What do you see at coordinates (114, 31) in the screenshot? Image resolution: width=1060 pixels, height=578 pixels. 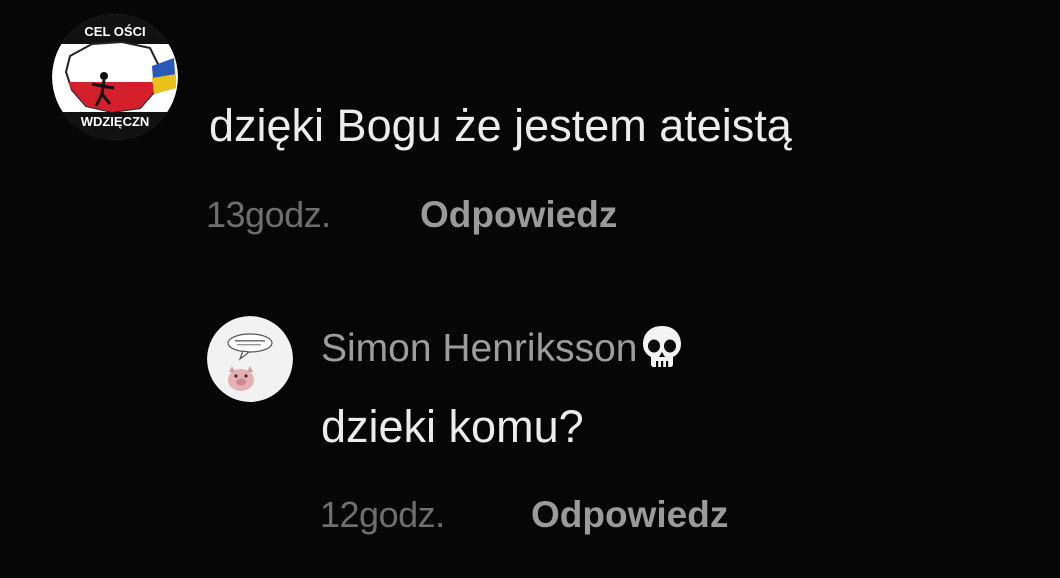 I see `svg-text: CEL OŚCI` at bounding box center [114, 31].